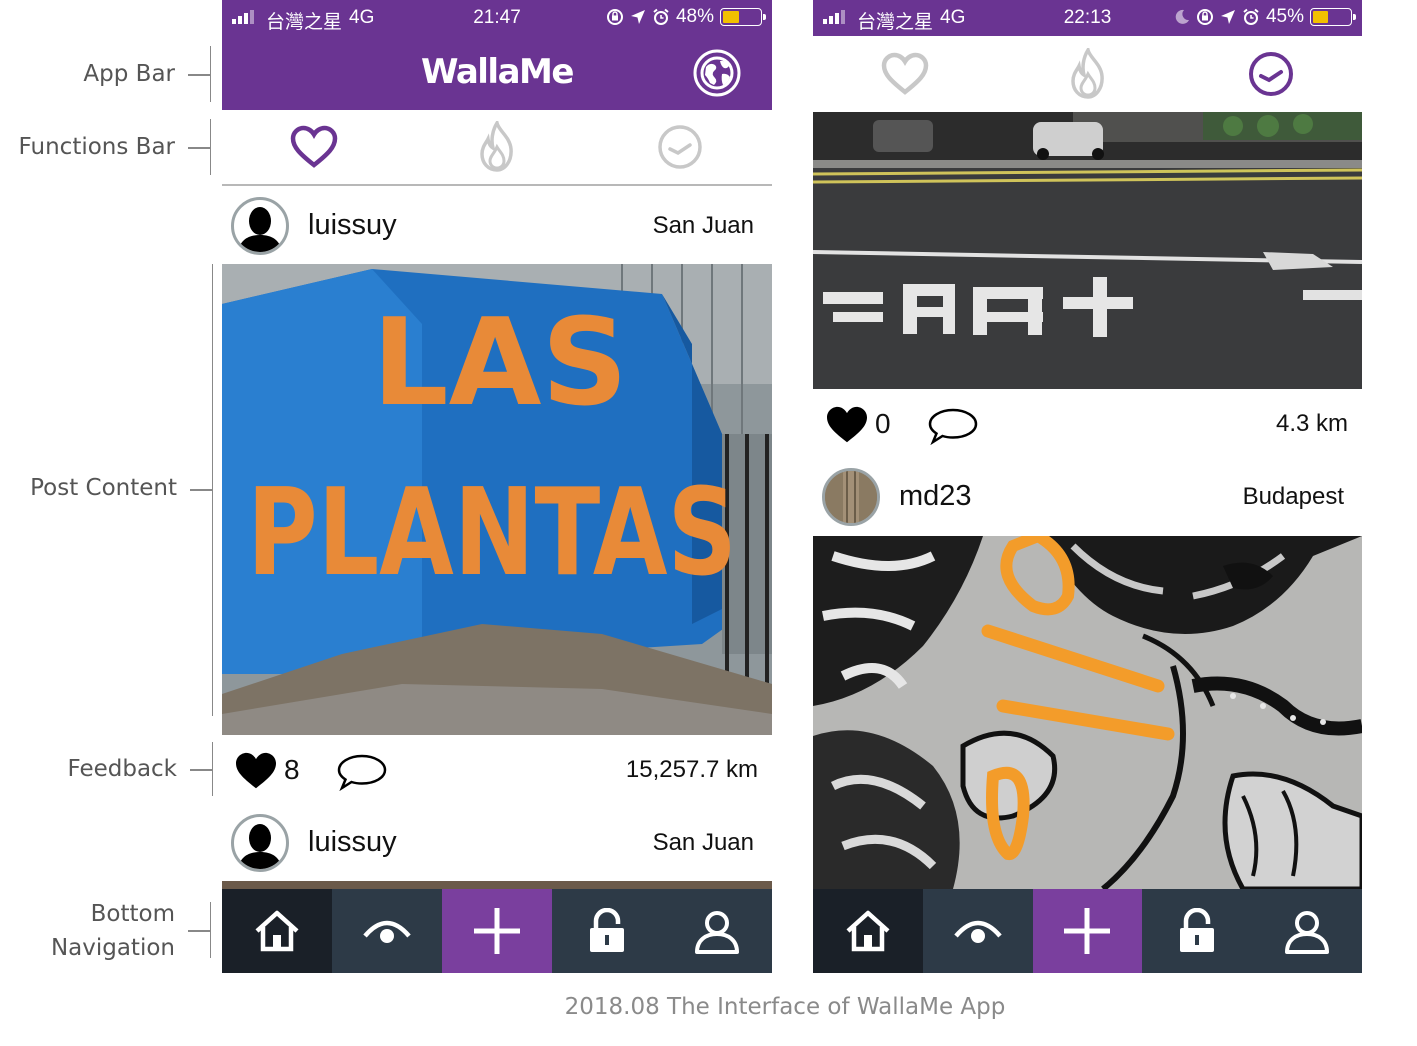 The image size is (1417, 1046). I want to click on photo-street-scene, so click(1087, 250).